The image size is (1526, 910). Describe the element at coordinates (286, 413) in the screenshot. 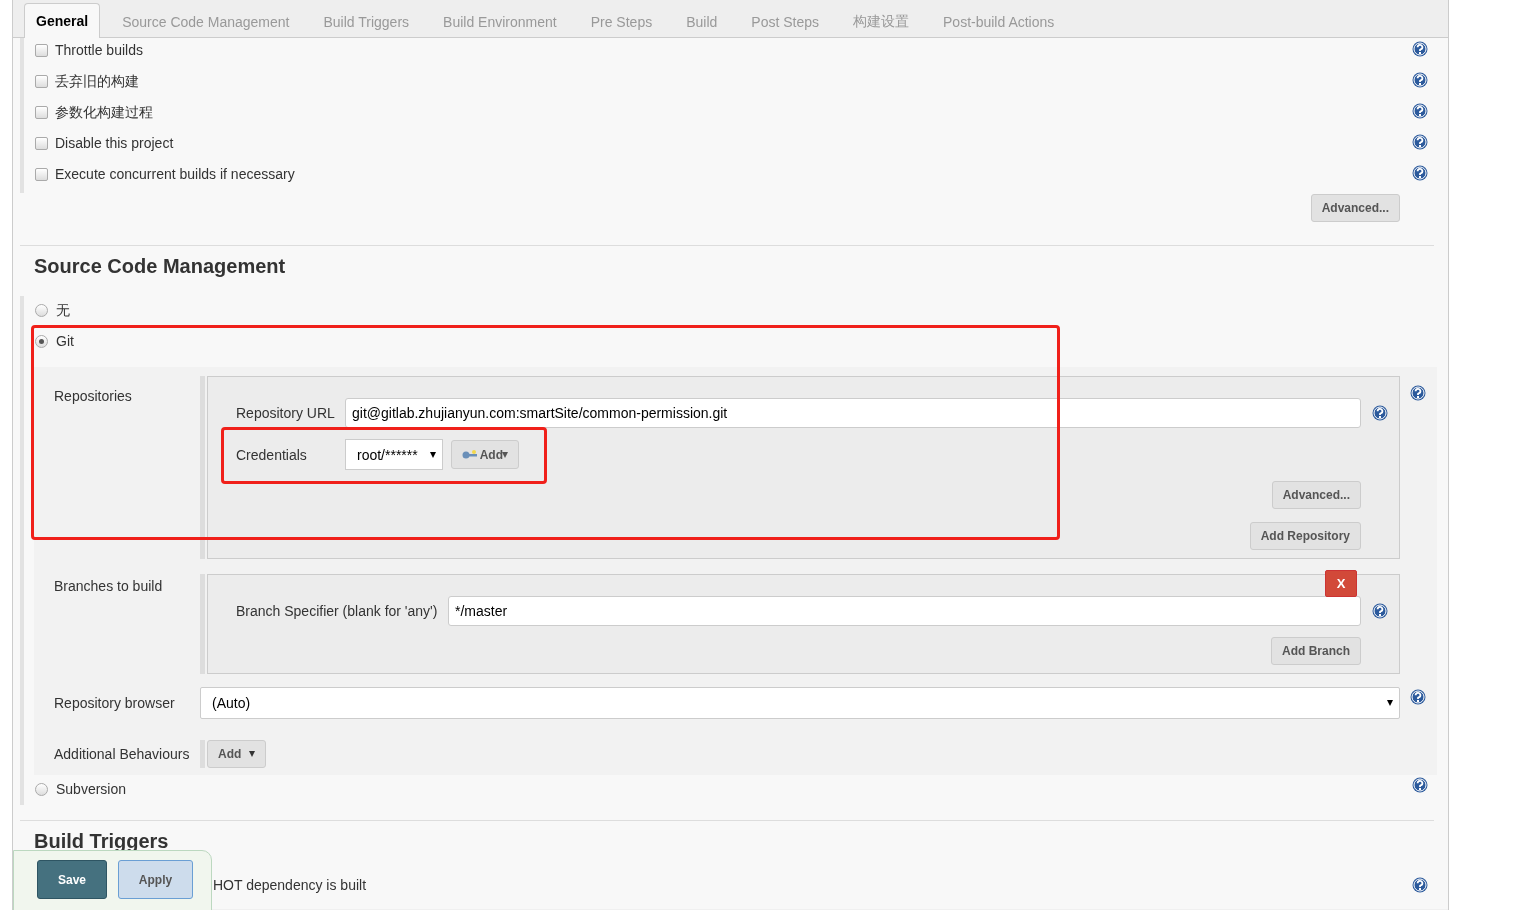

I see `field-label: Repository URL` at that location.